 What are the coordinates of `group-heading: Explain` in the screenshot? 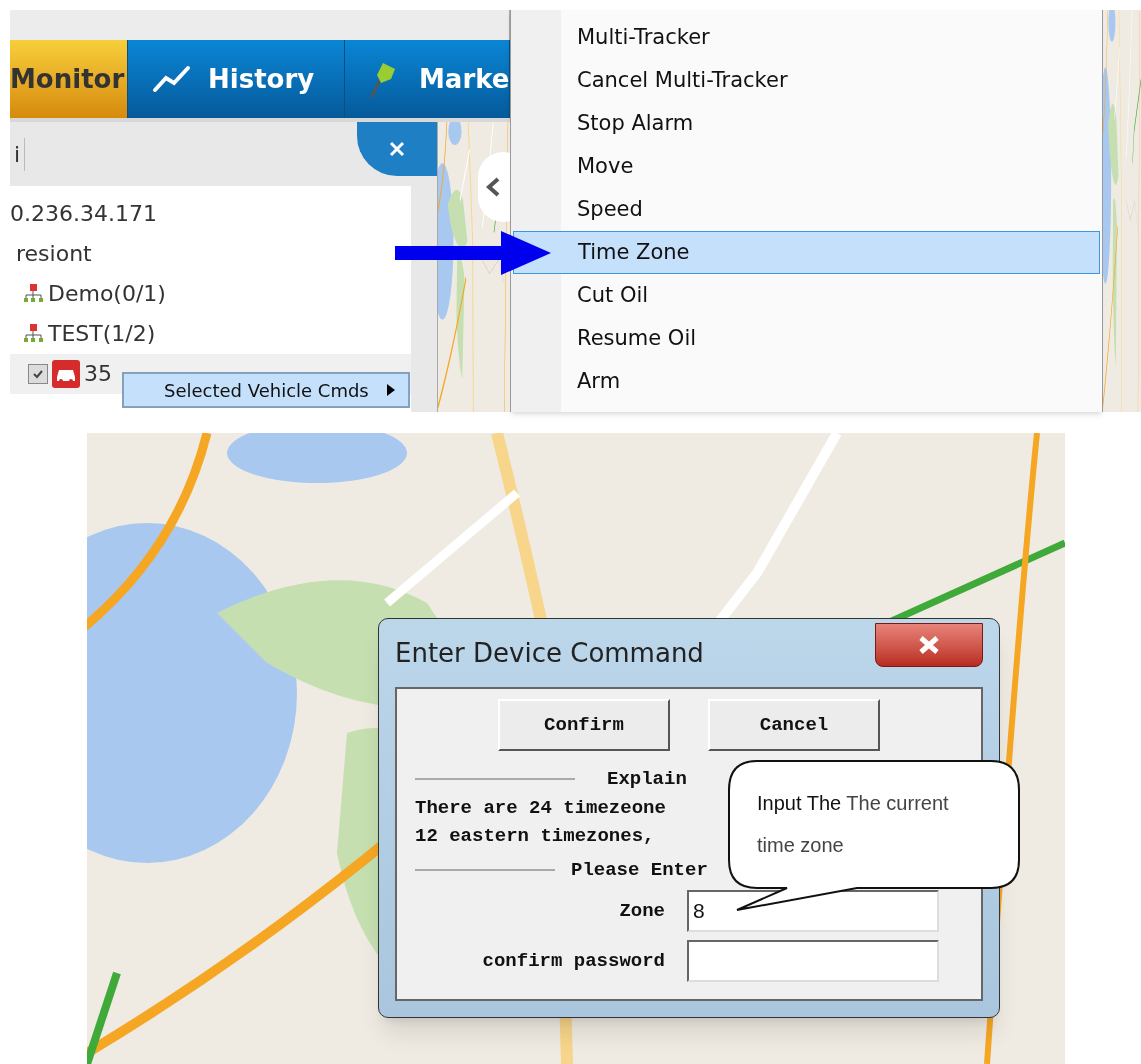 It's located at (647, 779).